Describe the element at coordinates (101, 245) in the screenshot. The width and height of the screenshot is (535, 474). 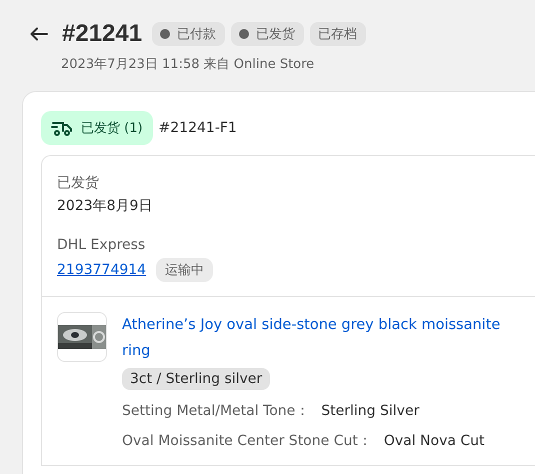
I see `carrier-name: DHL Express` at that location.